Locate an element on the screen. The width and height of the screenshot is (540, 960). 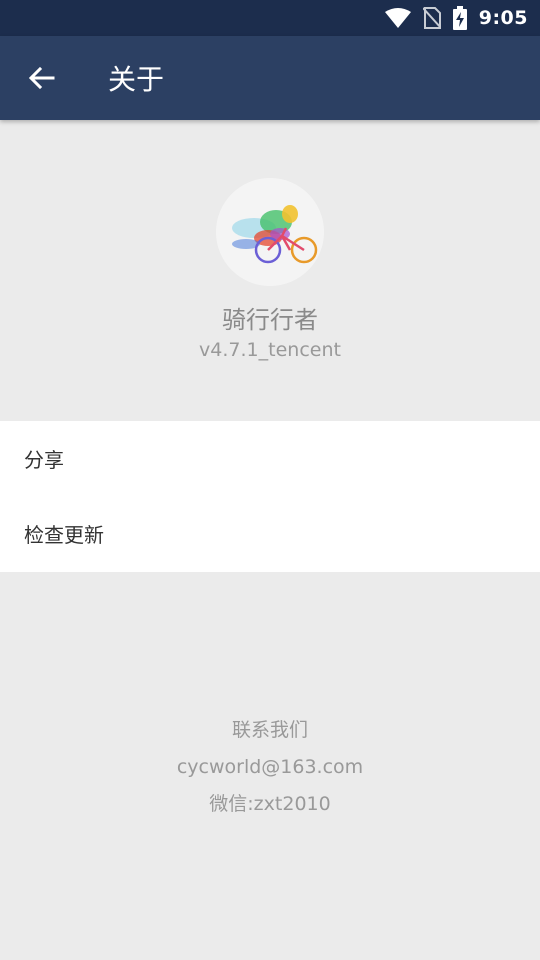
back-button is located at coordinates (42, 78).